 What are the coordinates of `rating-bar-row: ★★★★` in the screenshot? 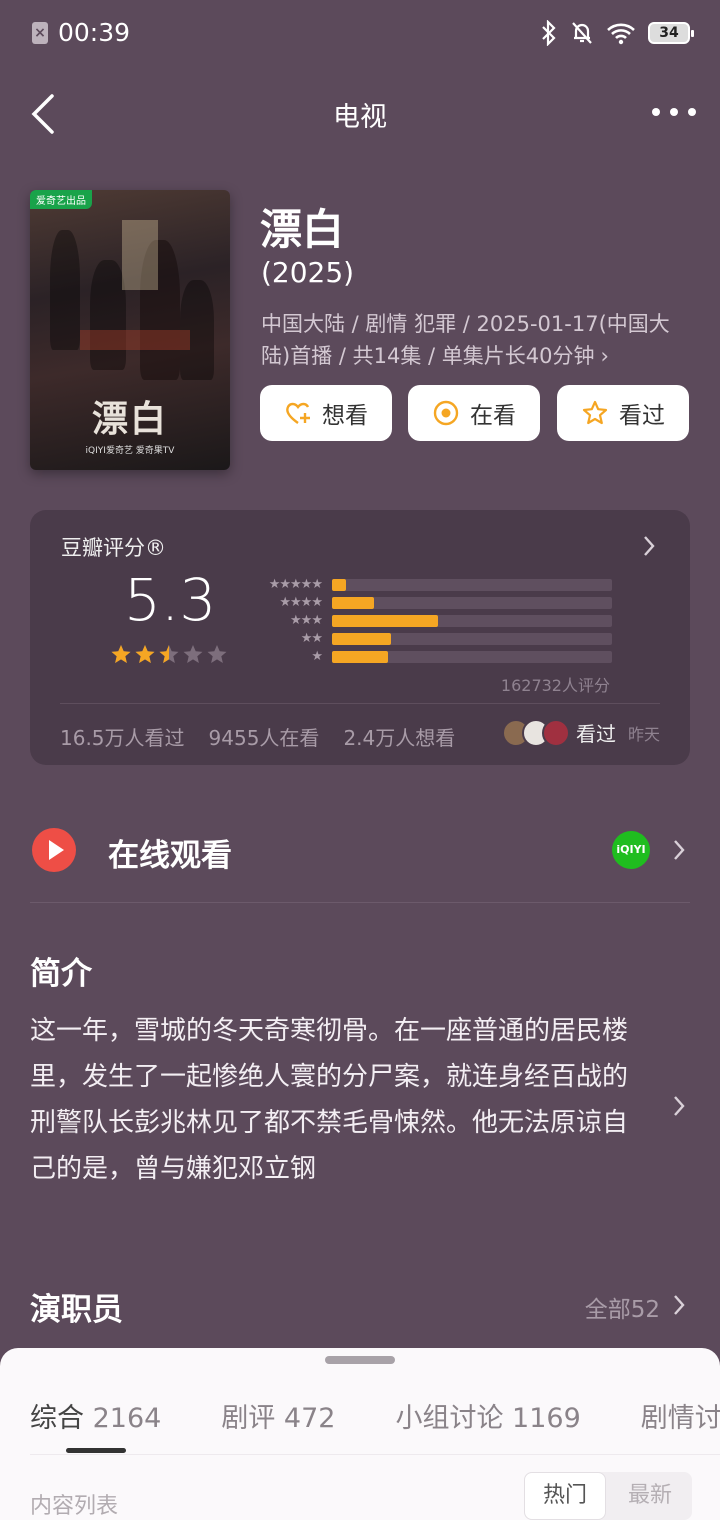 It's located at (432, 603).